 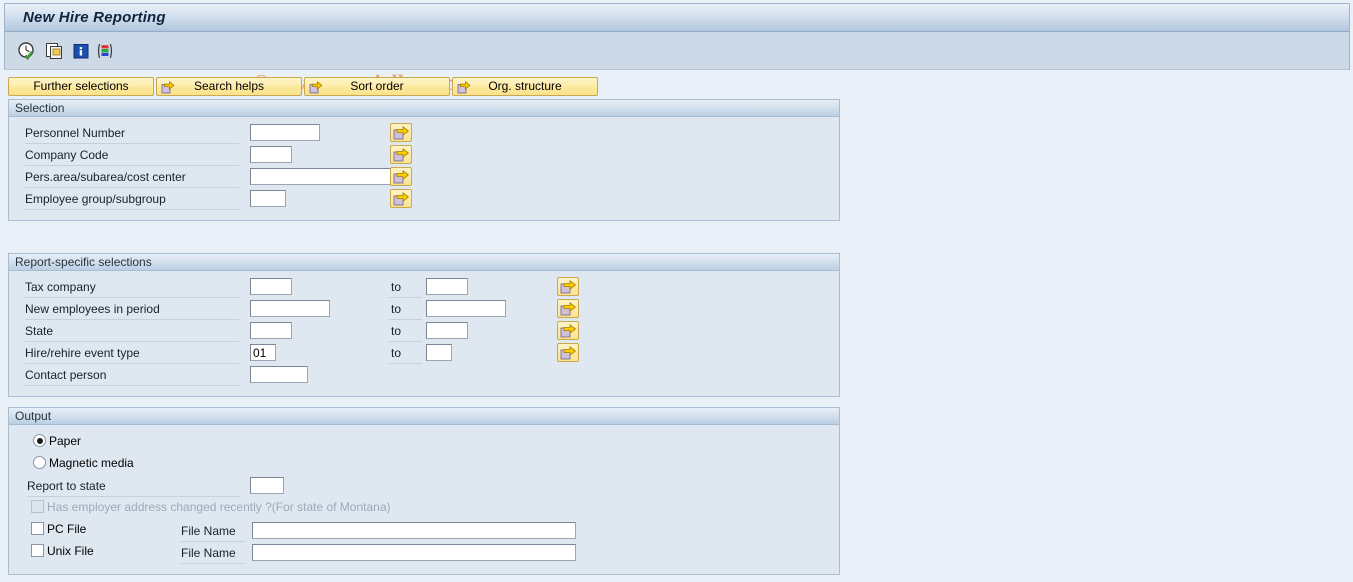 I want to click on input-personnel-number, so click(x=285, y=132).